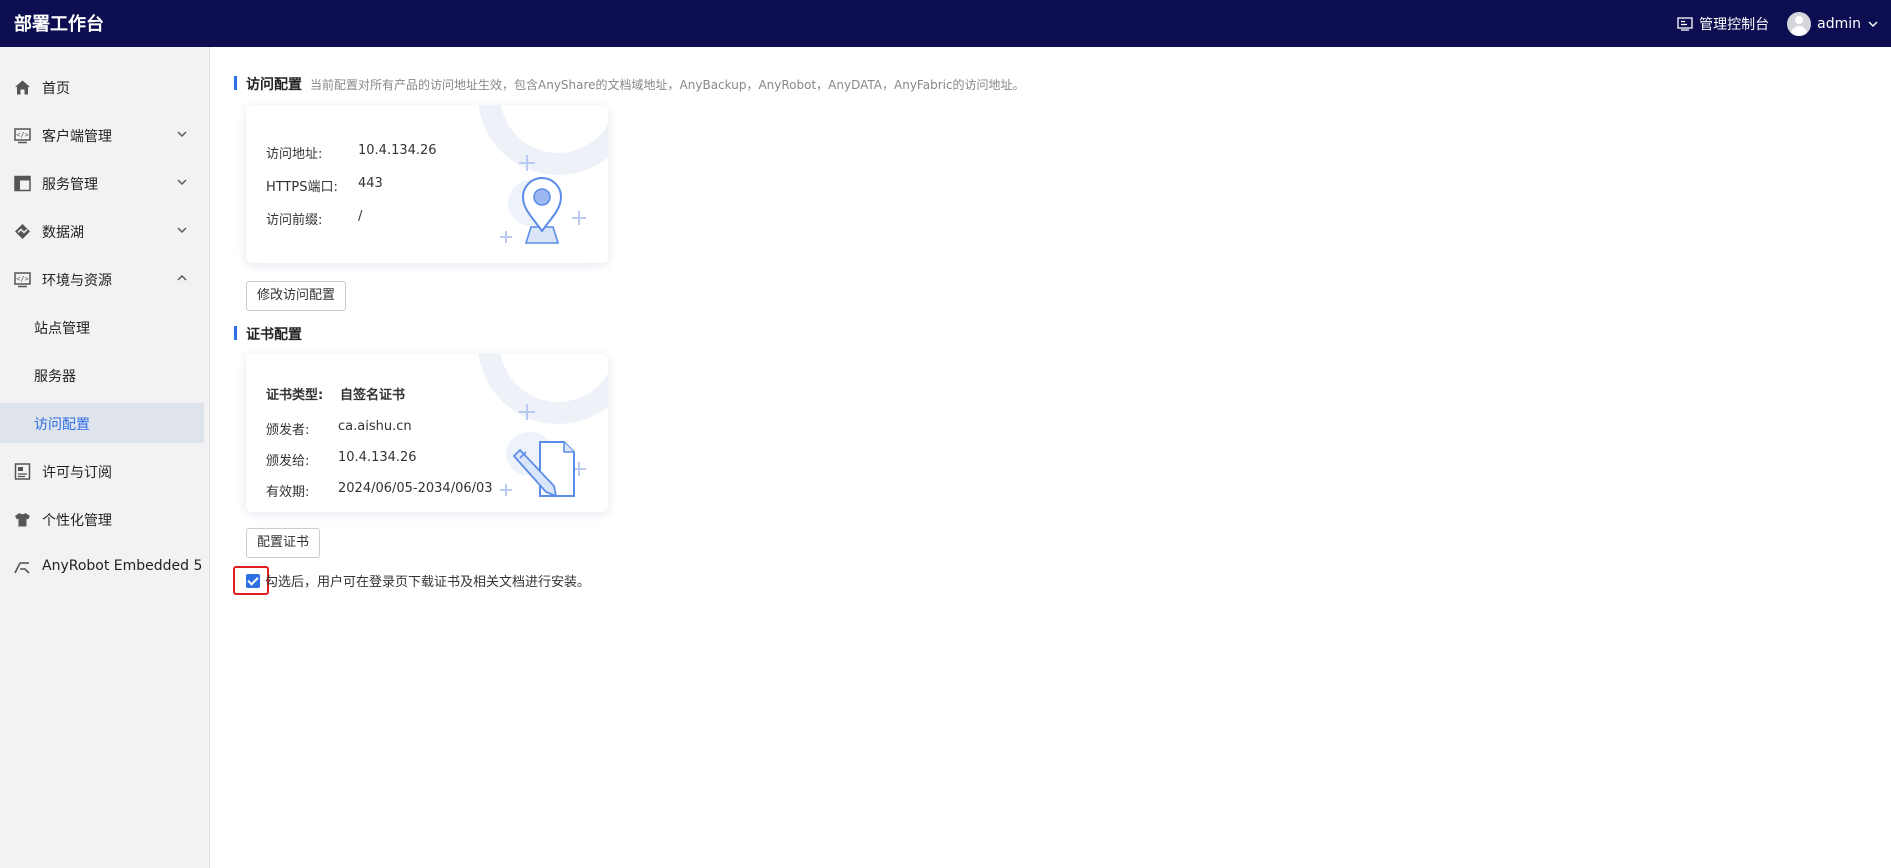 Image resolution: width=1891 pixels, height=868 pixels. What do you see at coordinates (302, 187) in the screenshot?
I see `https-port-label: HTTPS端口:` at bounding box center [302, 187].